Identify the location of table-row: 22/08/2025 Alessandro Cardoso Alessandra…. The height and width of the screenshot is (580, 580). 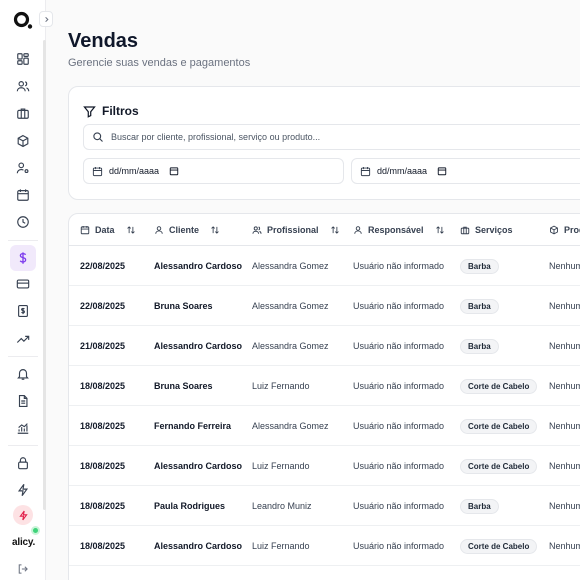
(324, 266).